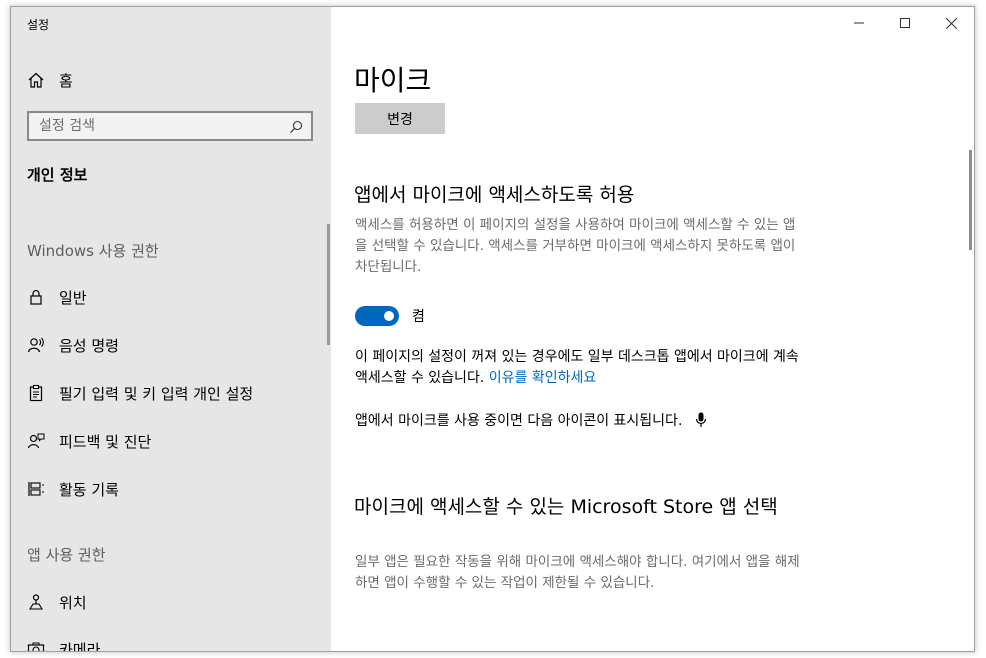 This screenshot has height=658, width=986. Describe the element at coordinates (57, 297) in the screenshot. I see `sidebar-item-general: 일반` at that location.